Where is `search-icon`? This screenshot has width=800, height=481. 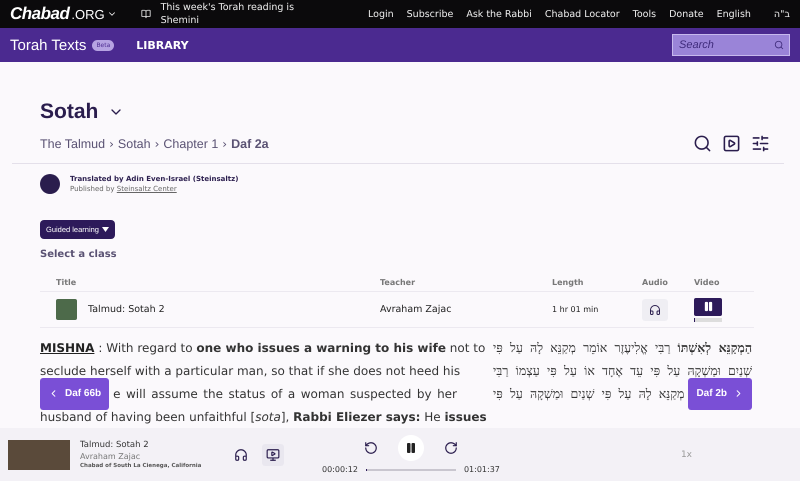
search-icon is located at coordinates (779, 45).